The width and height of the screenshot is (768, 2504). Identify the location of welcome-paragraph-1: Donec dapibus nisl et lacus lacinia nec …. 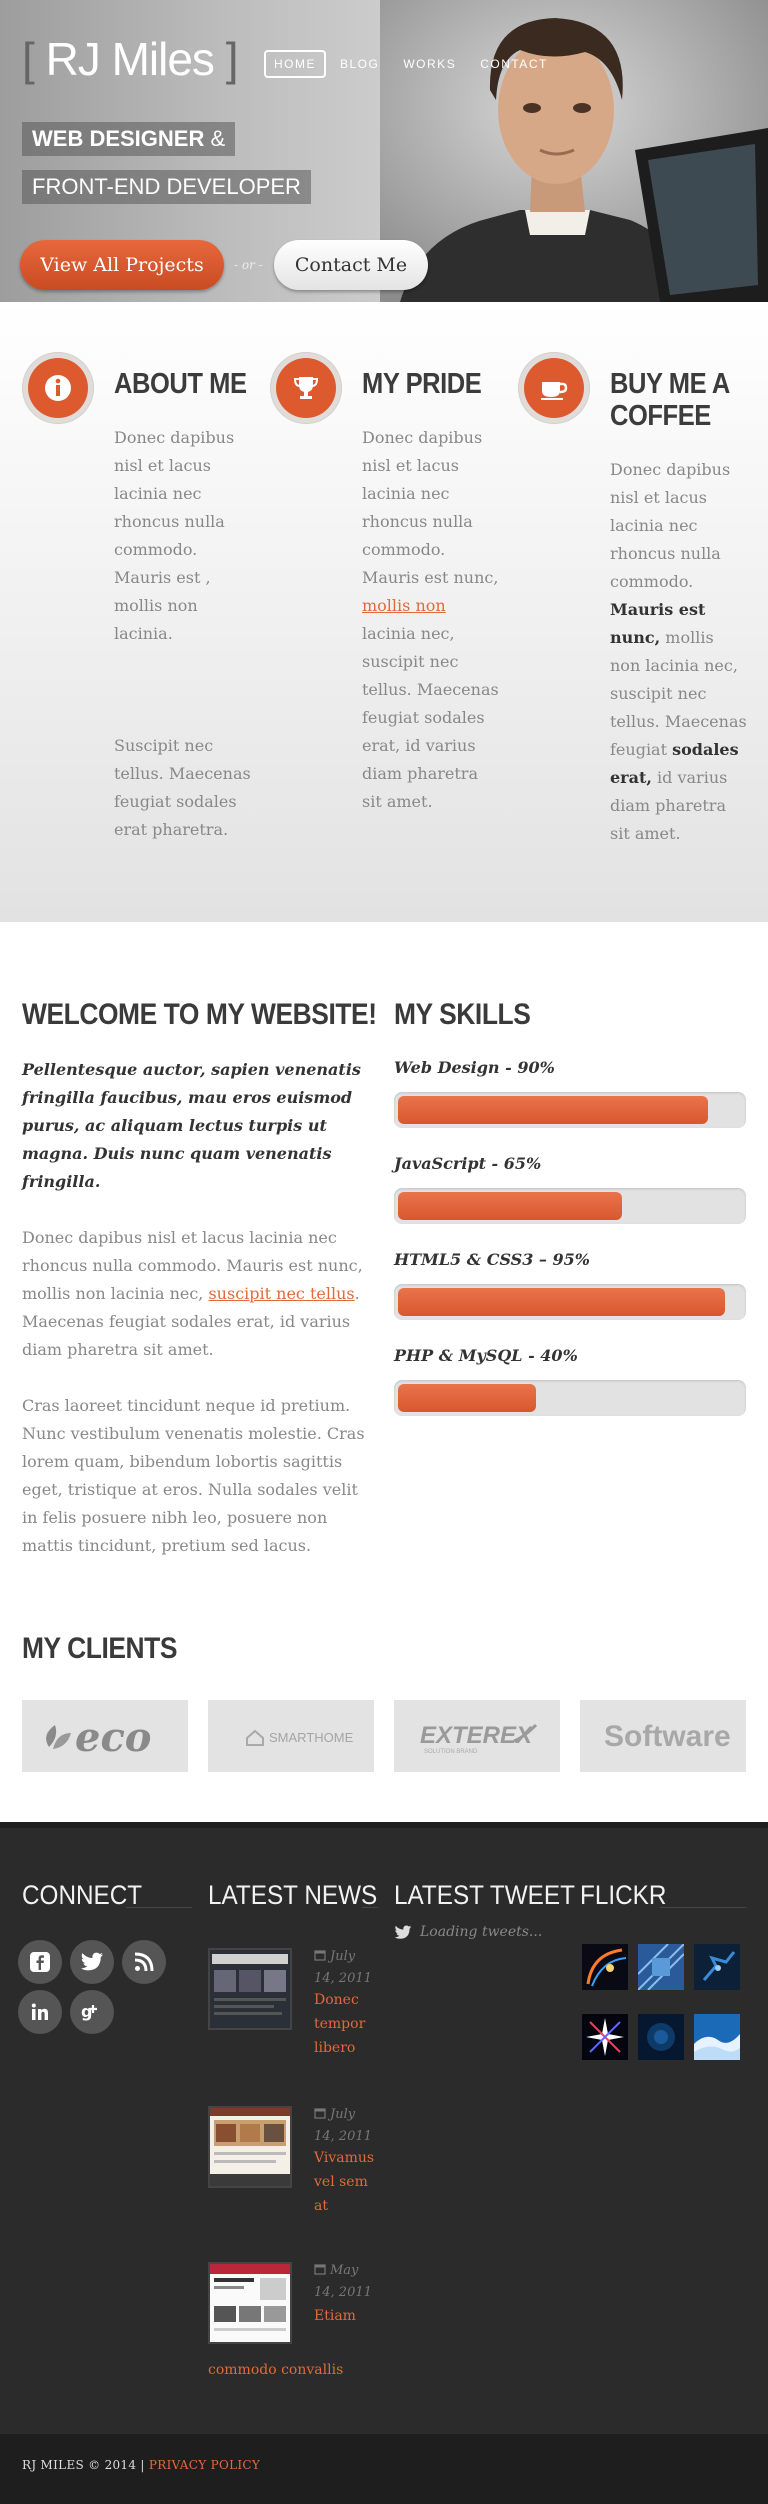
(198, 1294).